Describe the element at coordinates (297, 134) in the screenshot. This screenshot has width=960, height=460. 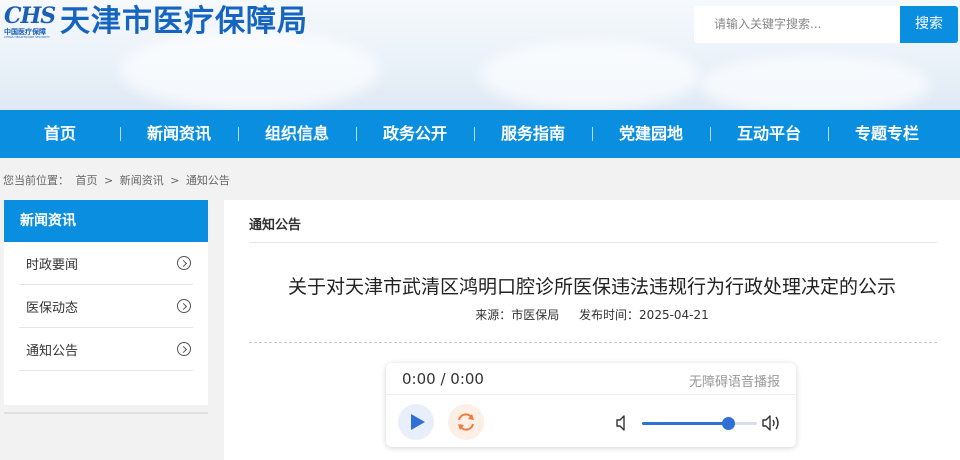
I see `nav-item-organization: 组织信息` at that location.